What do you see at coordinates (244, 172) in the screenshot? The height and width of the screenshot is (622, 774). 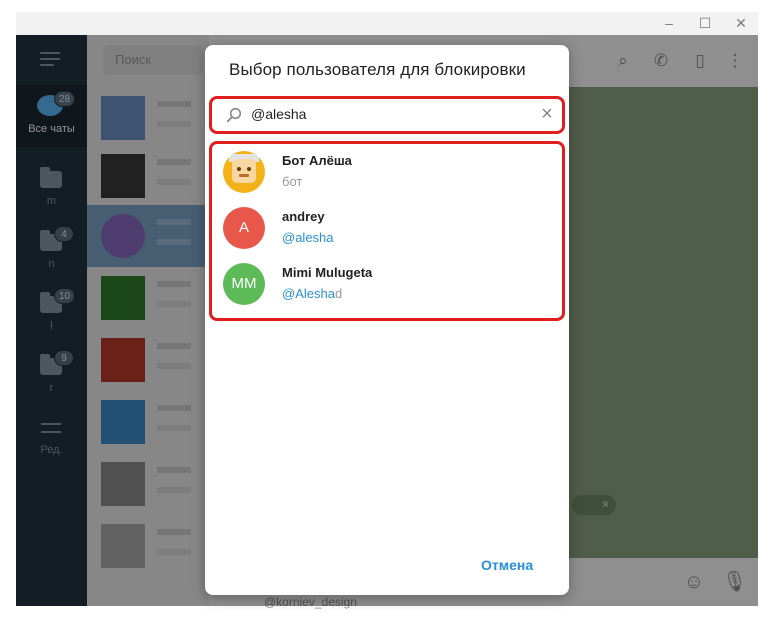 I see `avatar` at bounding box center [244, 172].